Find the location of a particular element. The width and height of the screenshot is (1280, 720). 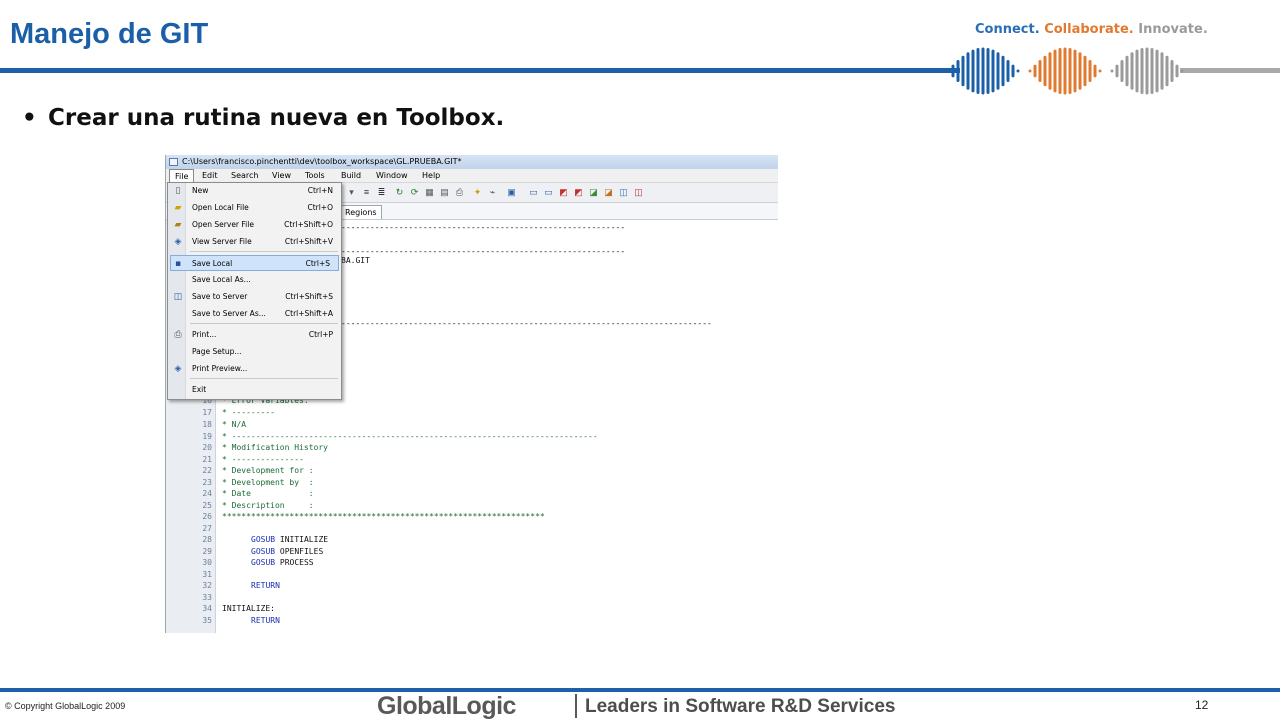

code-line: * N/A is located at coordinates (234, 424).